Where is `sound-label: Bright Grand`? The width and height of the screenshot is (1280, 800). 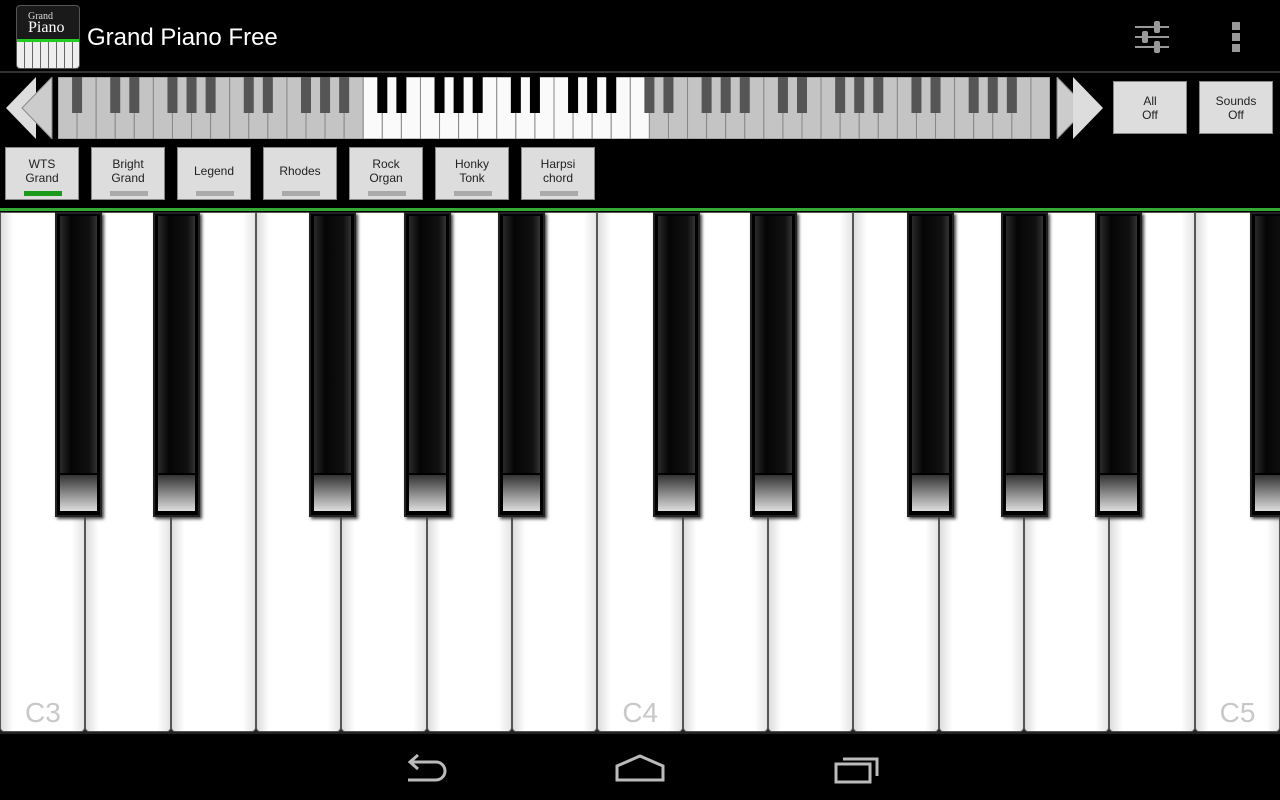
sound-label: Bright Grand is located at coordinates (128, 171).